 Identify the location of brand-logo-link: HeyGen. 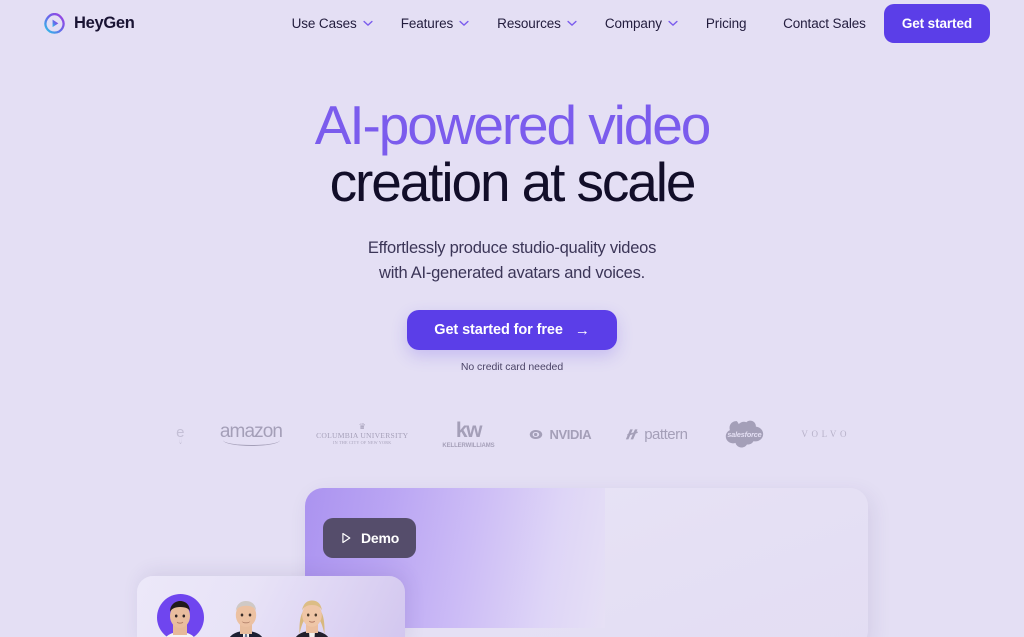
(89, 23).